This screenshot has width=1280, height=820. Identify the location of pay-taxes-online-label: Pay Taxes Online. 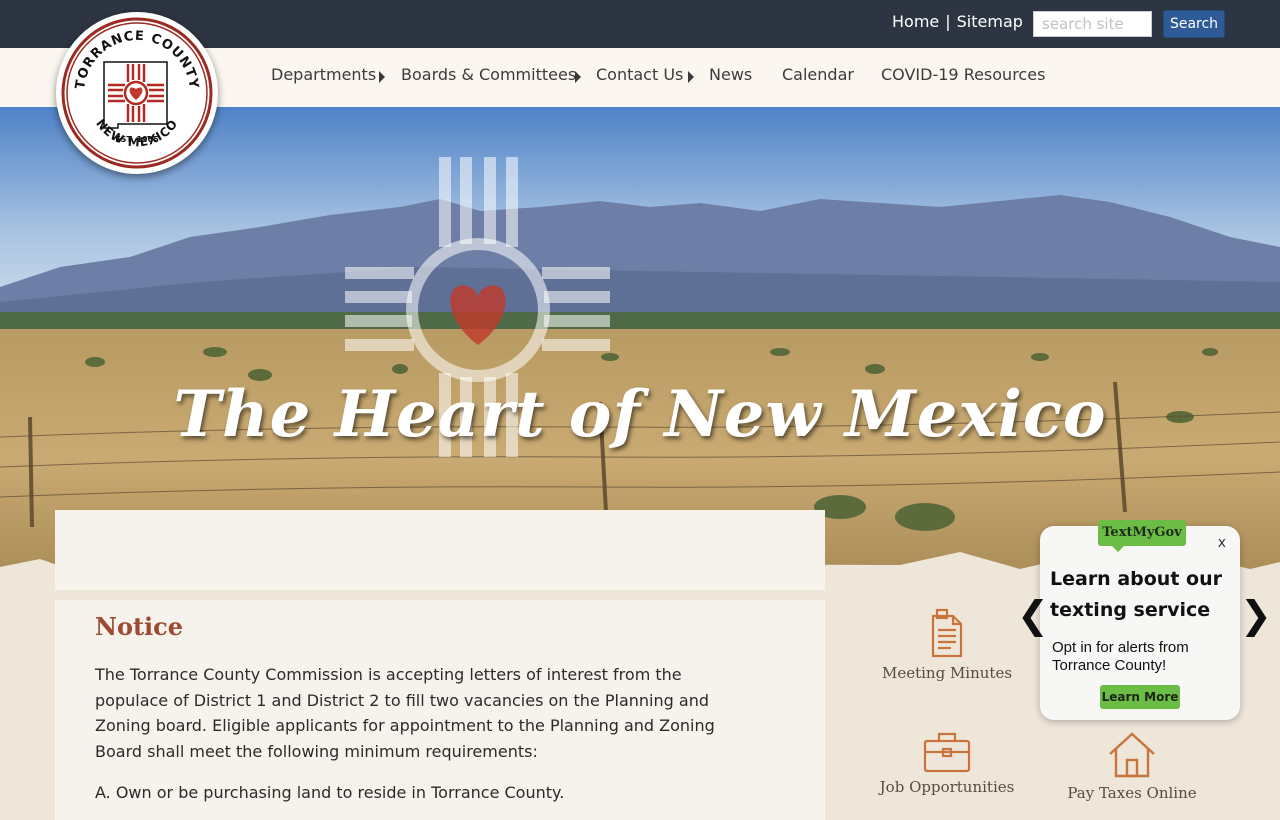
(1132, 793).